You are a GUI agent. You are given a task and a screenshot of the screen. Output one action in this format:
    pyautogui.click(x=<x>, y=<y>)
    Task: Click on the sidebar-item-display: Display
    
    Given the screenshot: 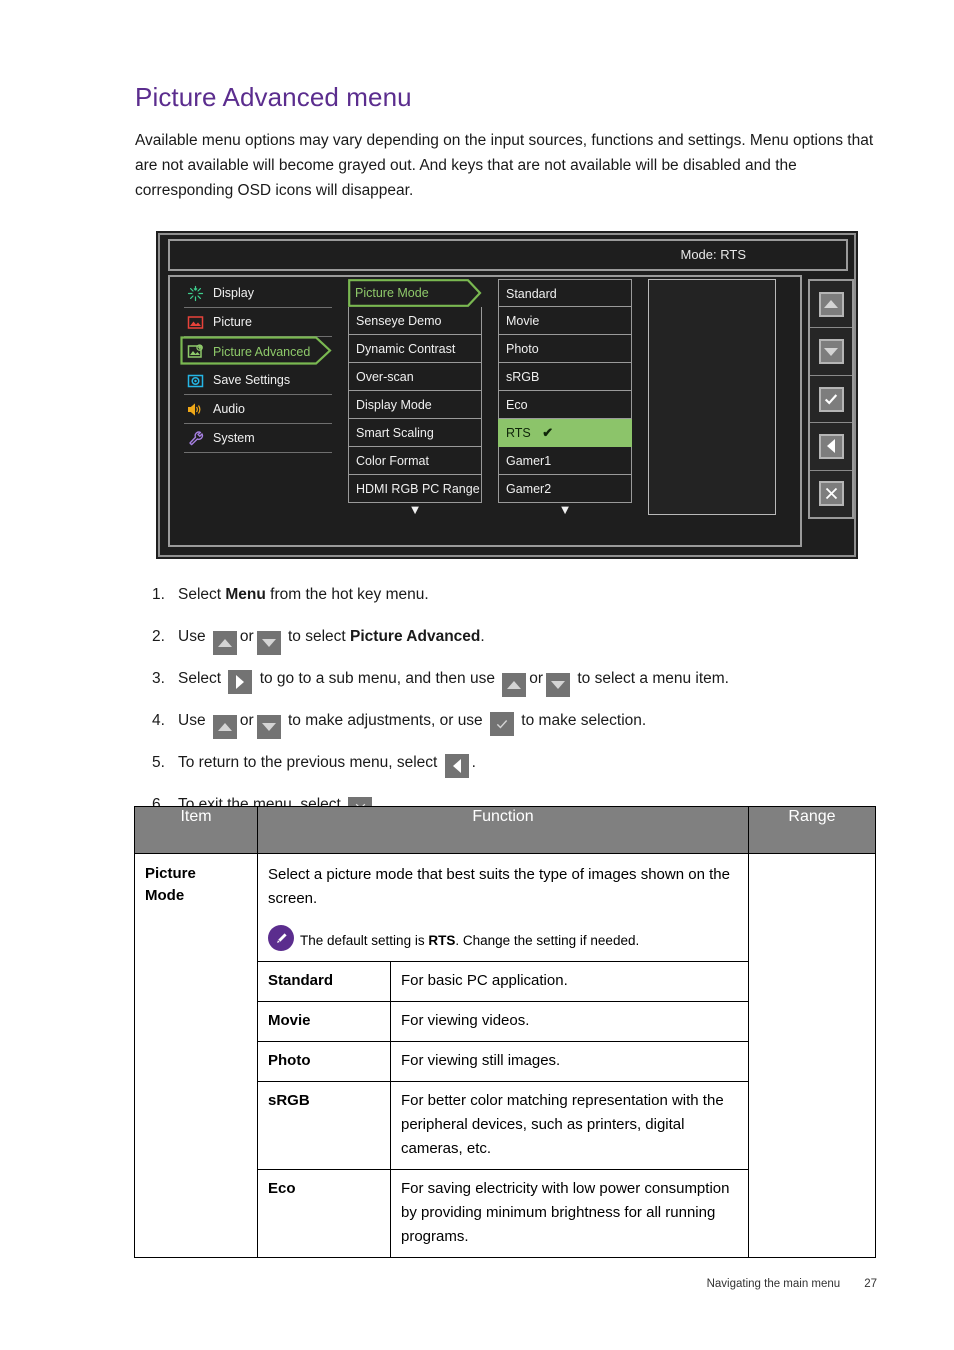 What is the action you would take?
    pyautogui.click(x=258, y=293)
    